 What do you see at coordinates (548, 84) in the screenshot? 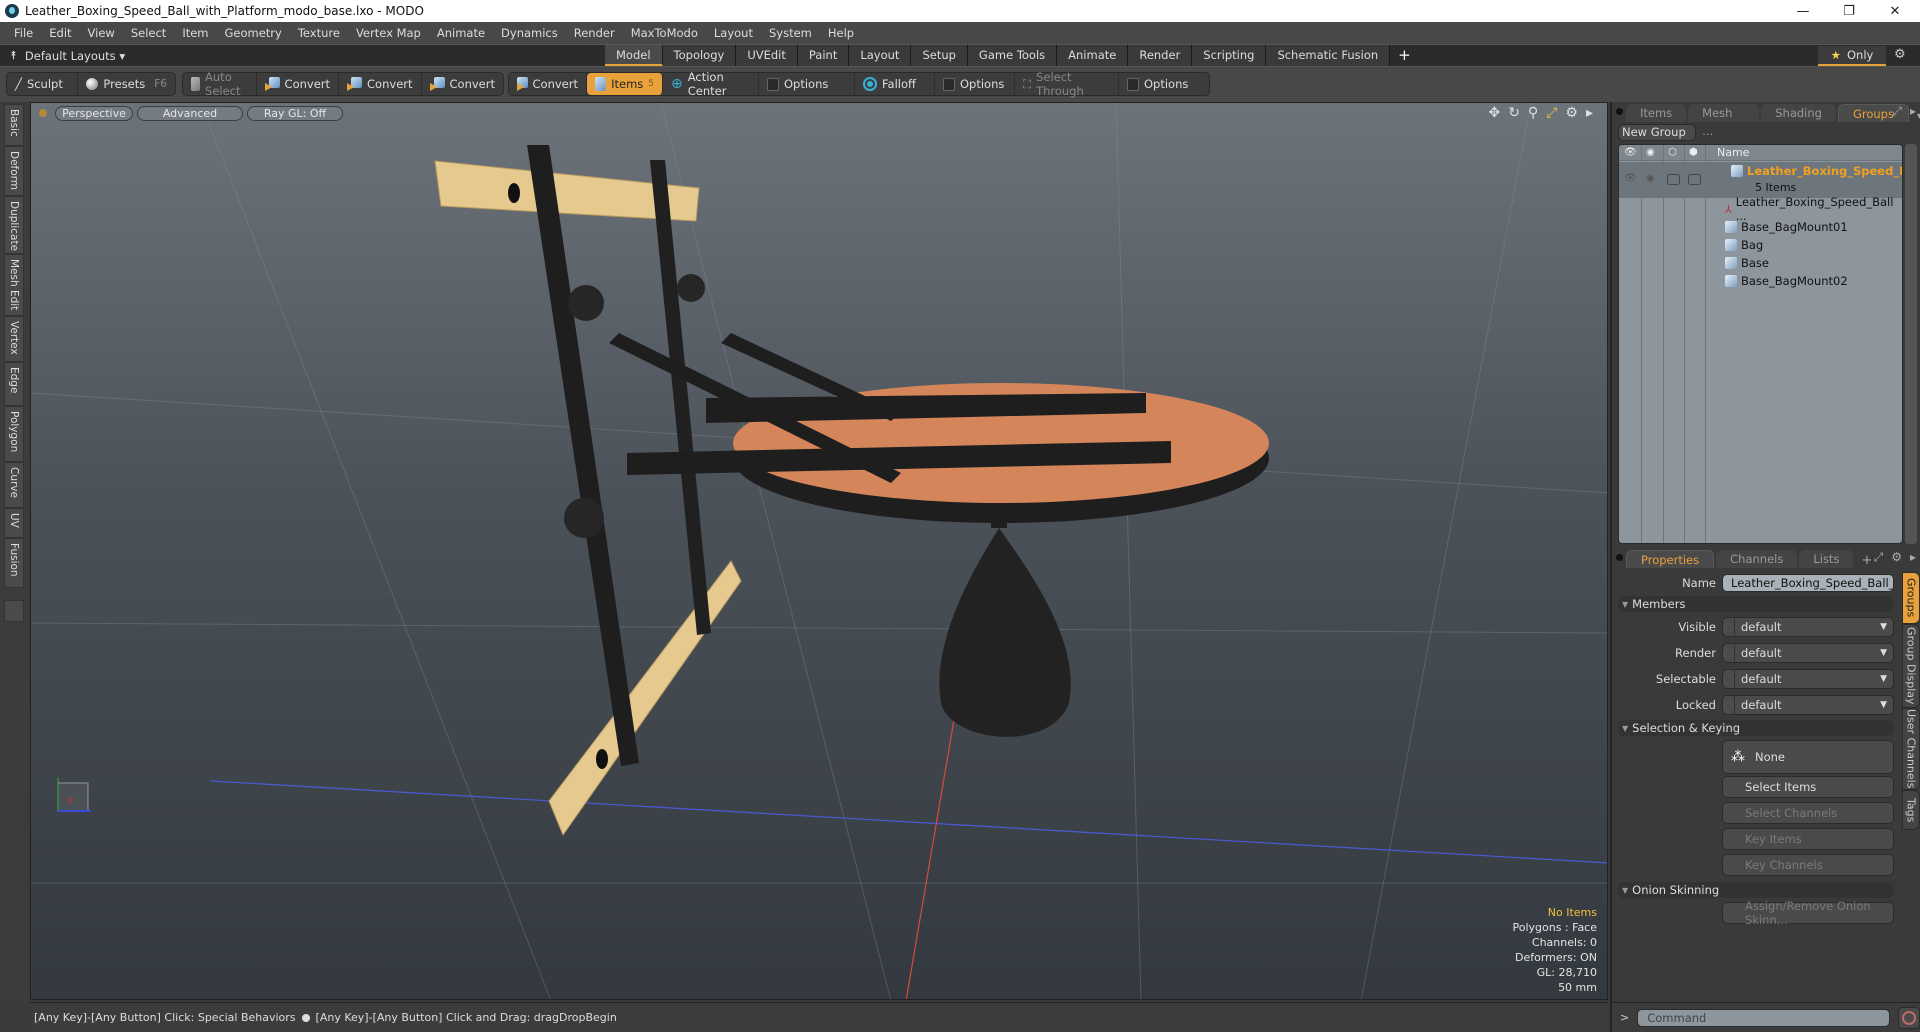
I see `convert-button-4: Convert` at bounding box center [548, 84].